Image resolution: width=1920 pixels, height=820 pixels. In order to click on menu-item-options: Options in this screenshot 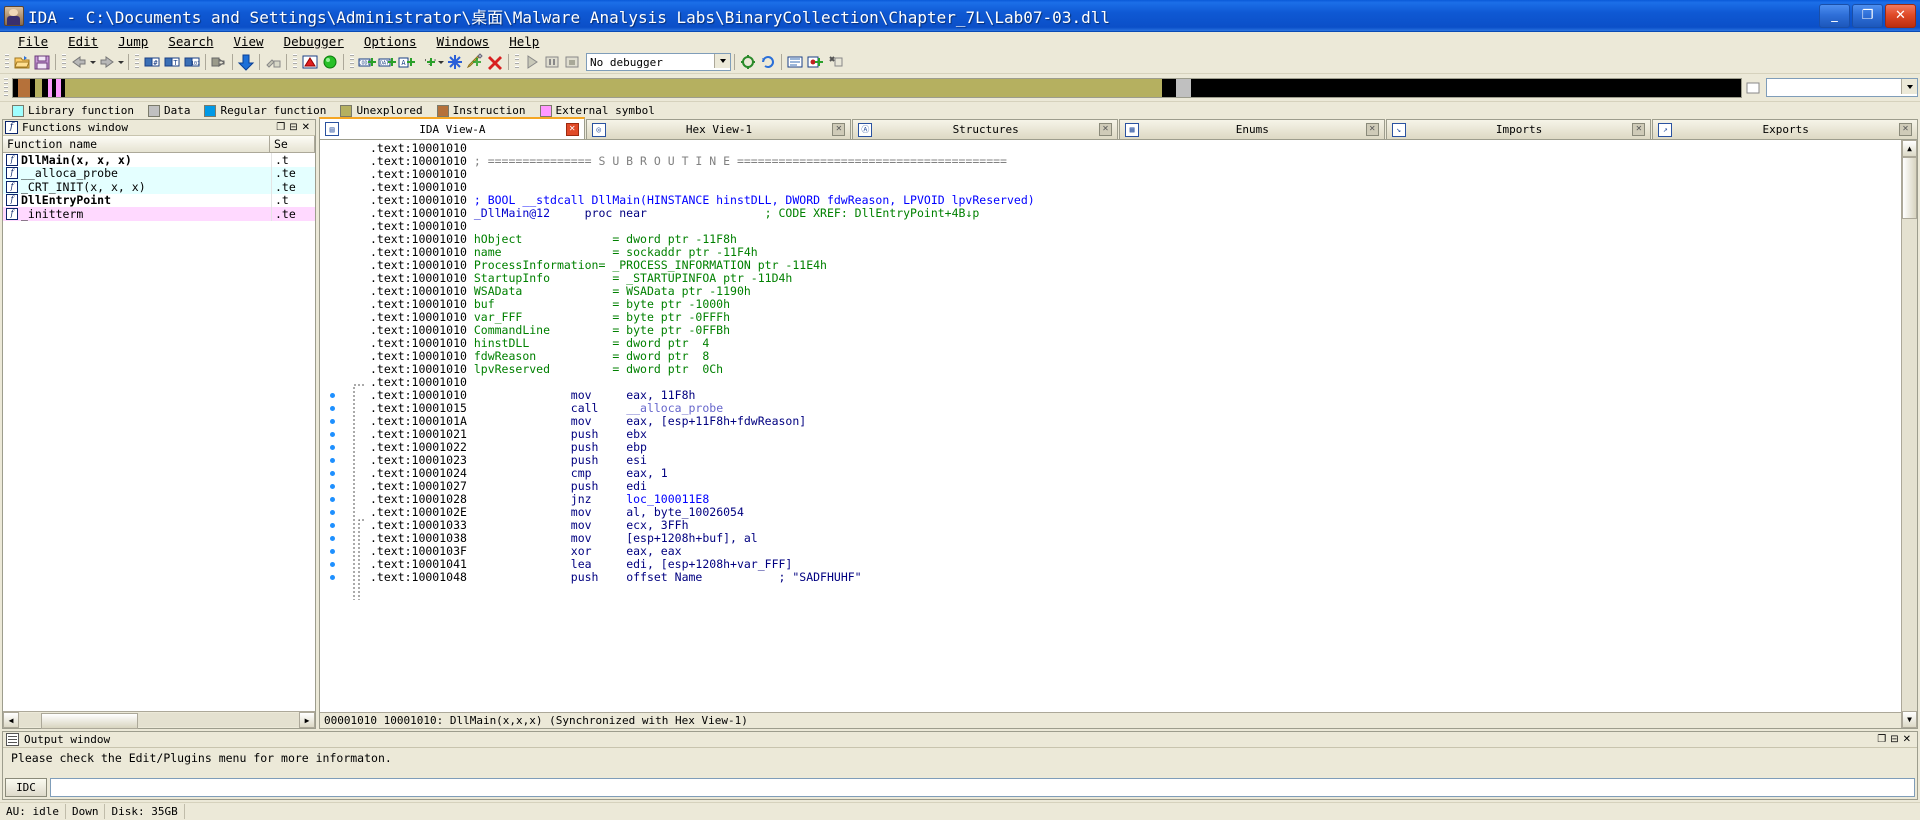, I will do `click(390, 41)`.